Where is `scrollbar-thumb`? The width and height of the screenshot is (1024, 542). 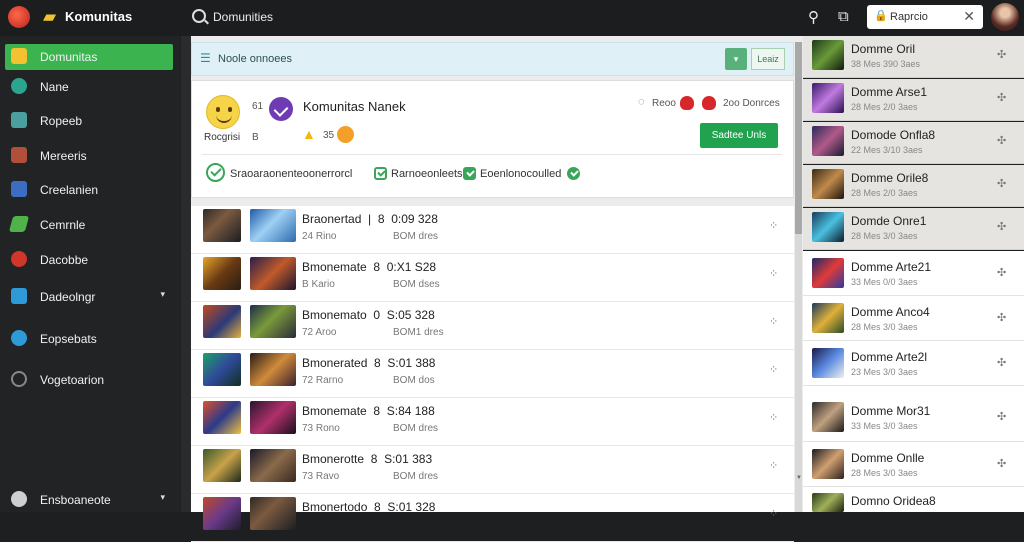 scrollbar-thumb is located at coordinates (798, 138).